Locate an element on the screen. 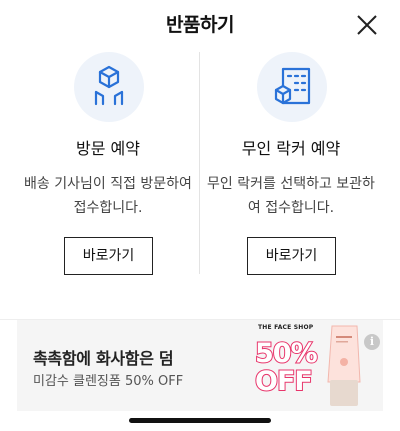  visit-option-title: 방문 예약 is located at coordinates (108, 148).